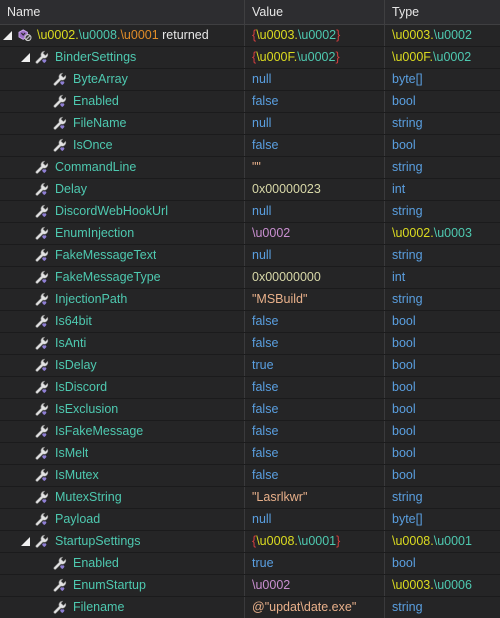 This screenshot has height=618, width=500. I want to click on cell-name: IsMelt, so click(122, 453).